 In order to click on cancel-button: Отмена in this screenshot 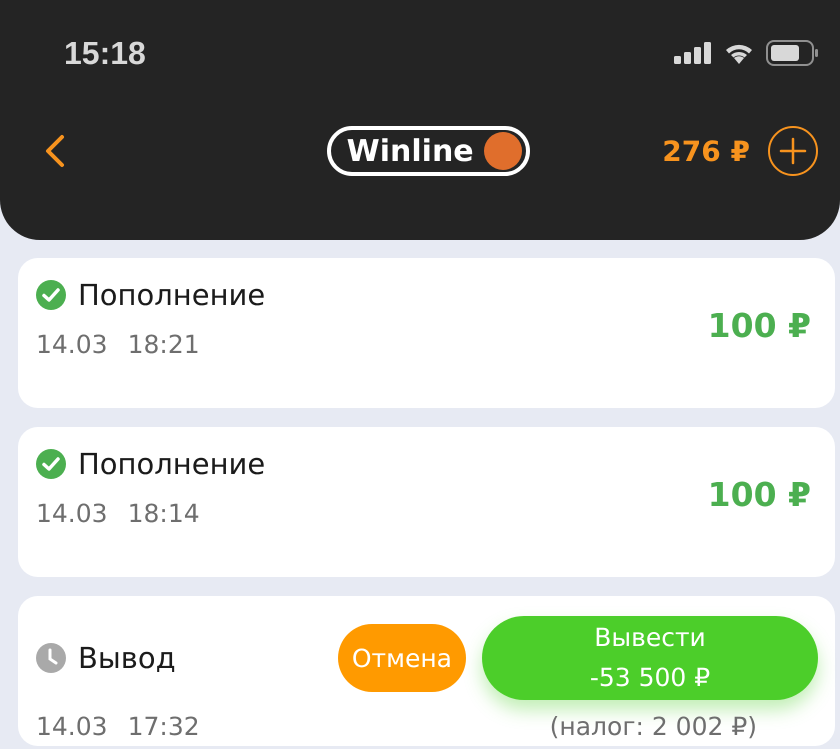, I will do `click(402, 658)`.